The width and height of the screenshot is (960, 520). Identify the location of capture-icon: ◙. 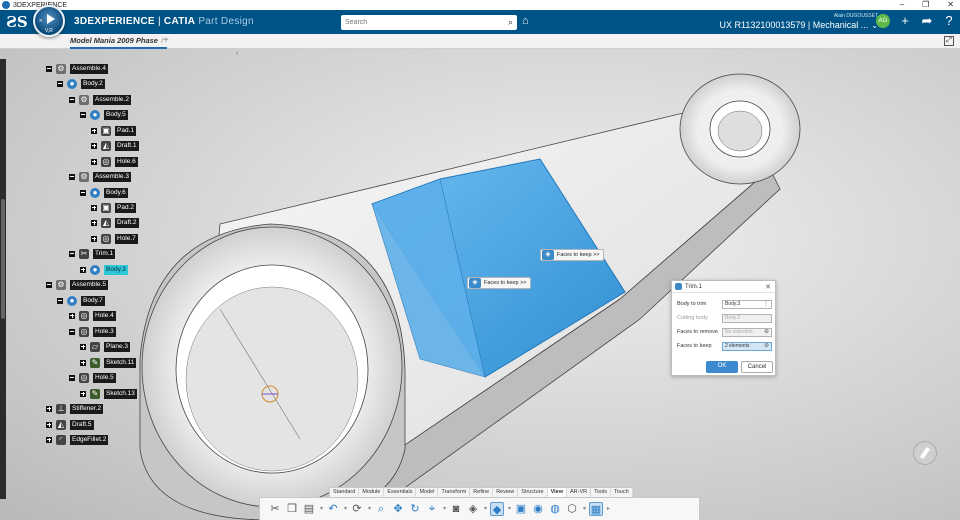
(456, 509).